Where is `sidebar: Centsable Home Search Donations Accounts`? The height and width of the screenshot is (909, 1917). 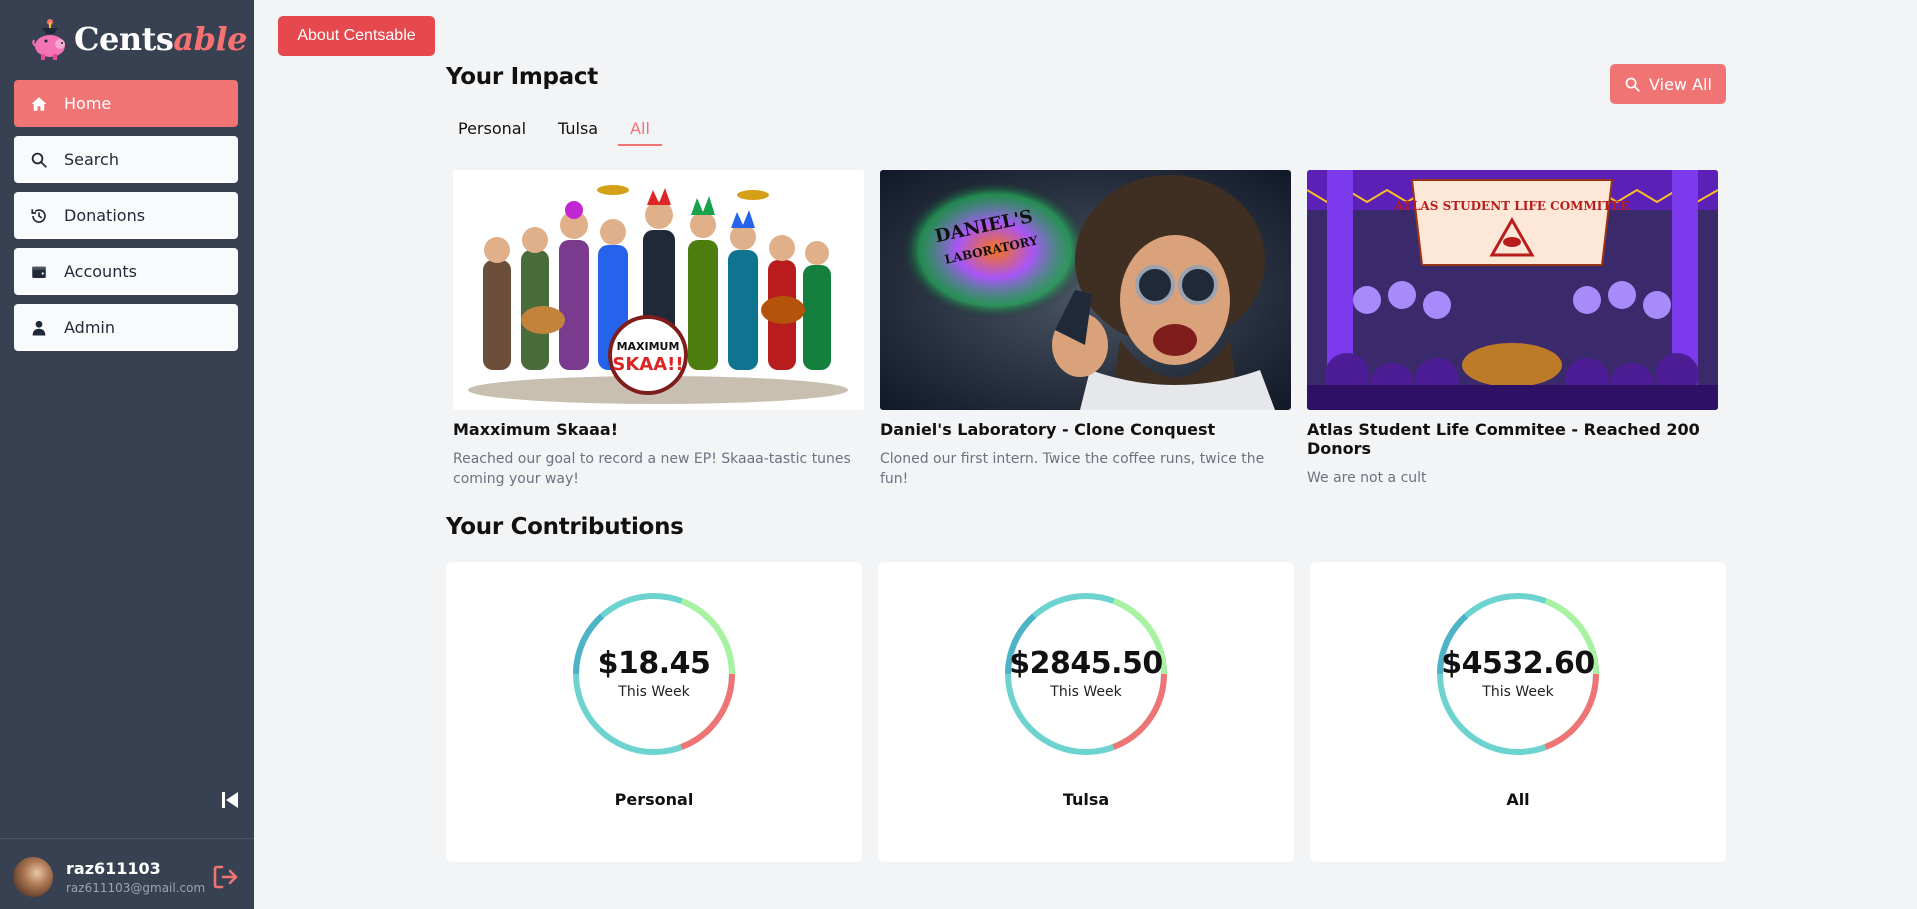
sidebar: Centsable Home Search Donations Accounts is located at coordinates (127, 454).